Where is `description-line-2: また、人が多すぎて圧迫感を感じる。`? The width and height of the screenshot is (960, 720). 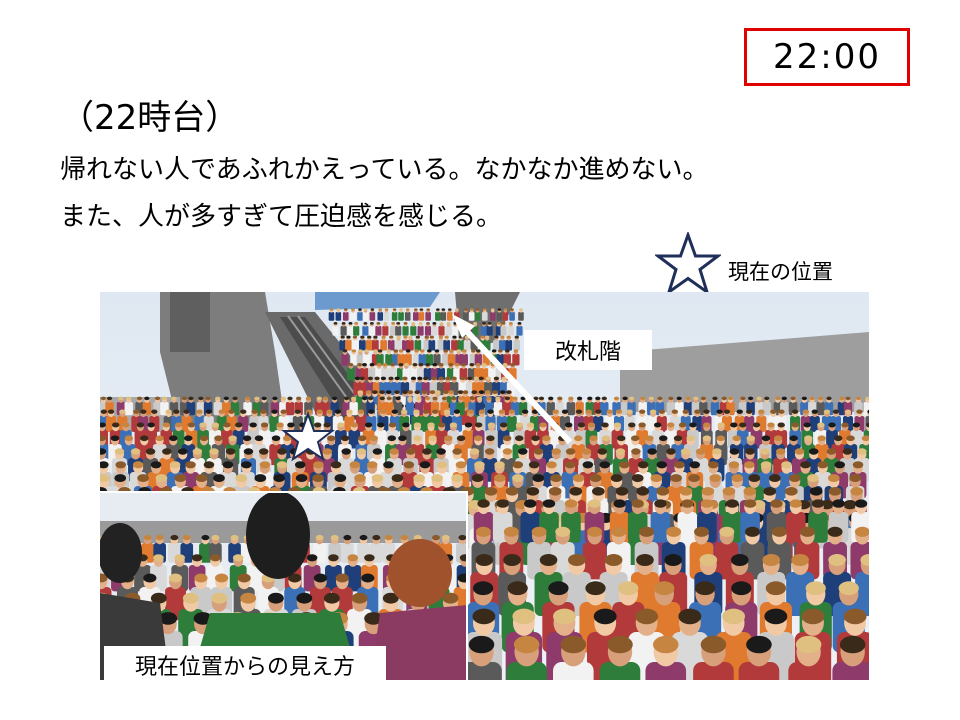 description-line-2: また、人が多すぎて圧迫感を感じる。 is located at coordinates (281, 217).